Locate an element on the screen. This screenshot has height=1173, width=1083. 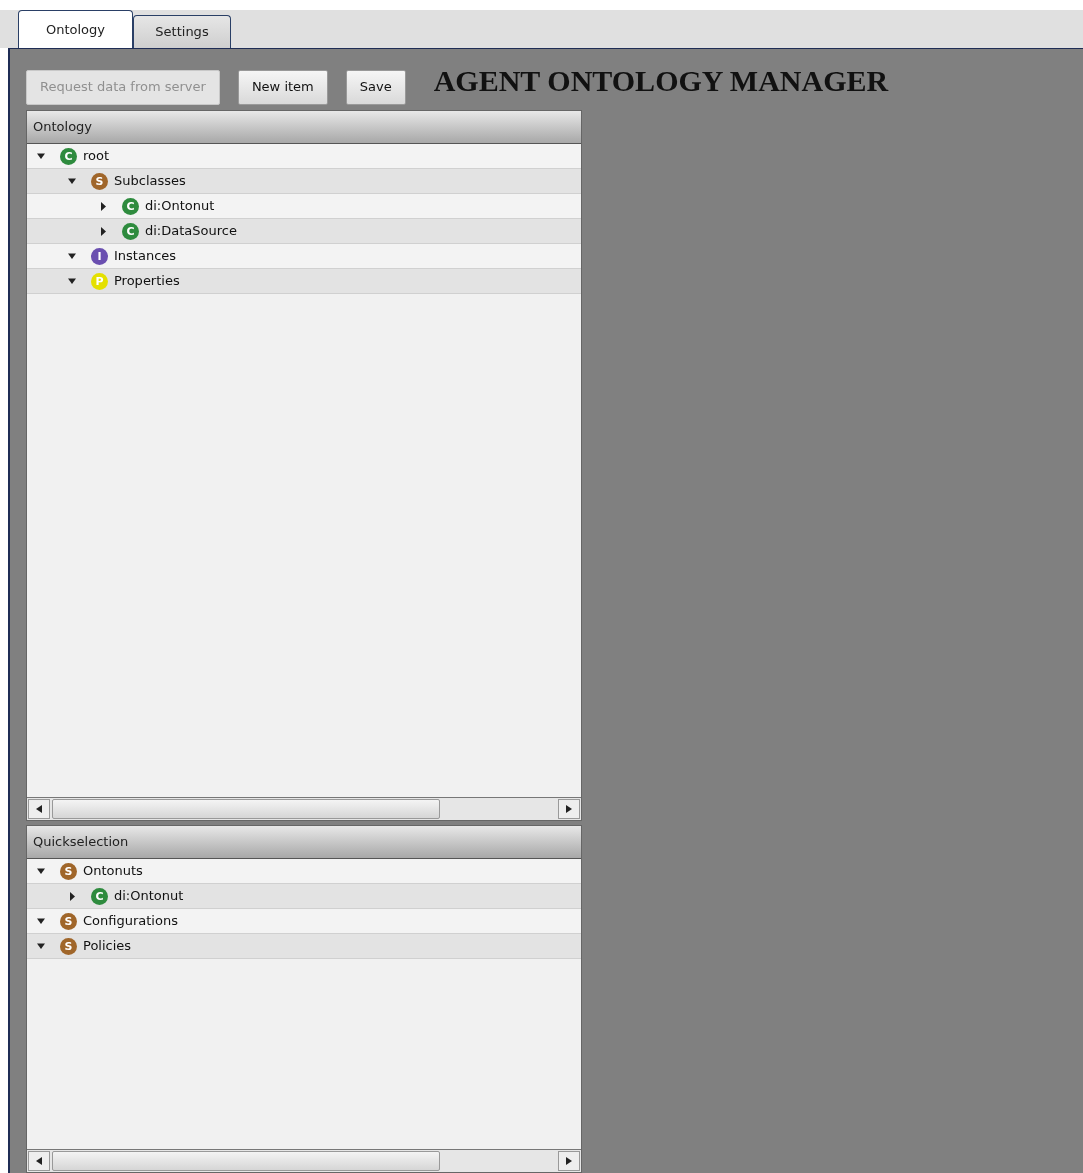
instance-node-icon: I is located at coordinates (99, 256).